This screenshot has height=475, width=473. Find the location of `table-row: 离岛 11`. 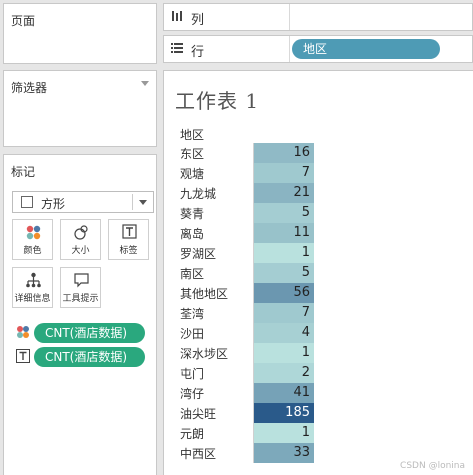

table-row: 离岛 11 is located at coordinates (244, 233).